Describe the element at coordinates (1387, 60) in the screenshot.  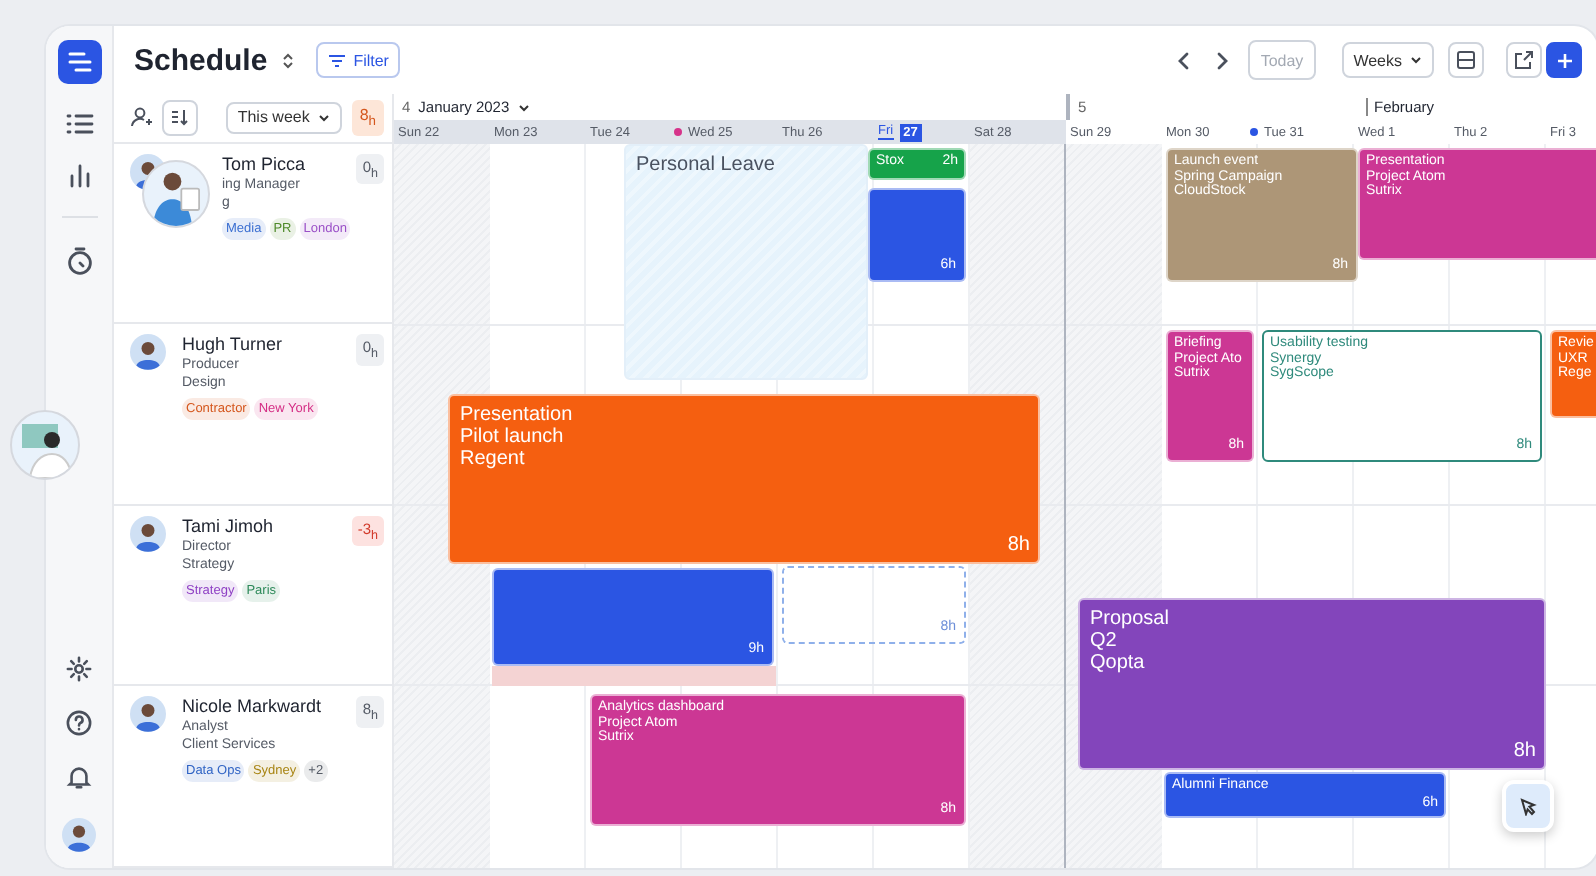
I see `view-dropdown: Weeks` at that location.